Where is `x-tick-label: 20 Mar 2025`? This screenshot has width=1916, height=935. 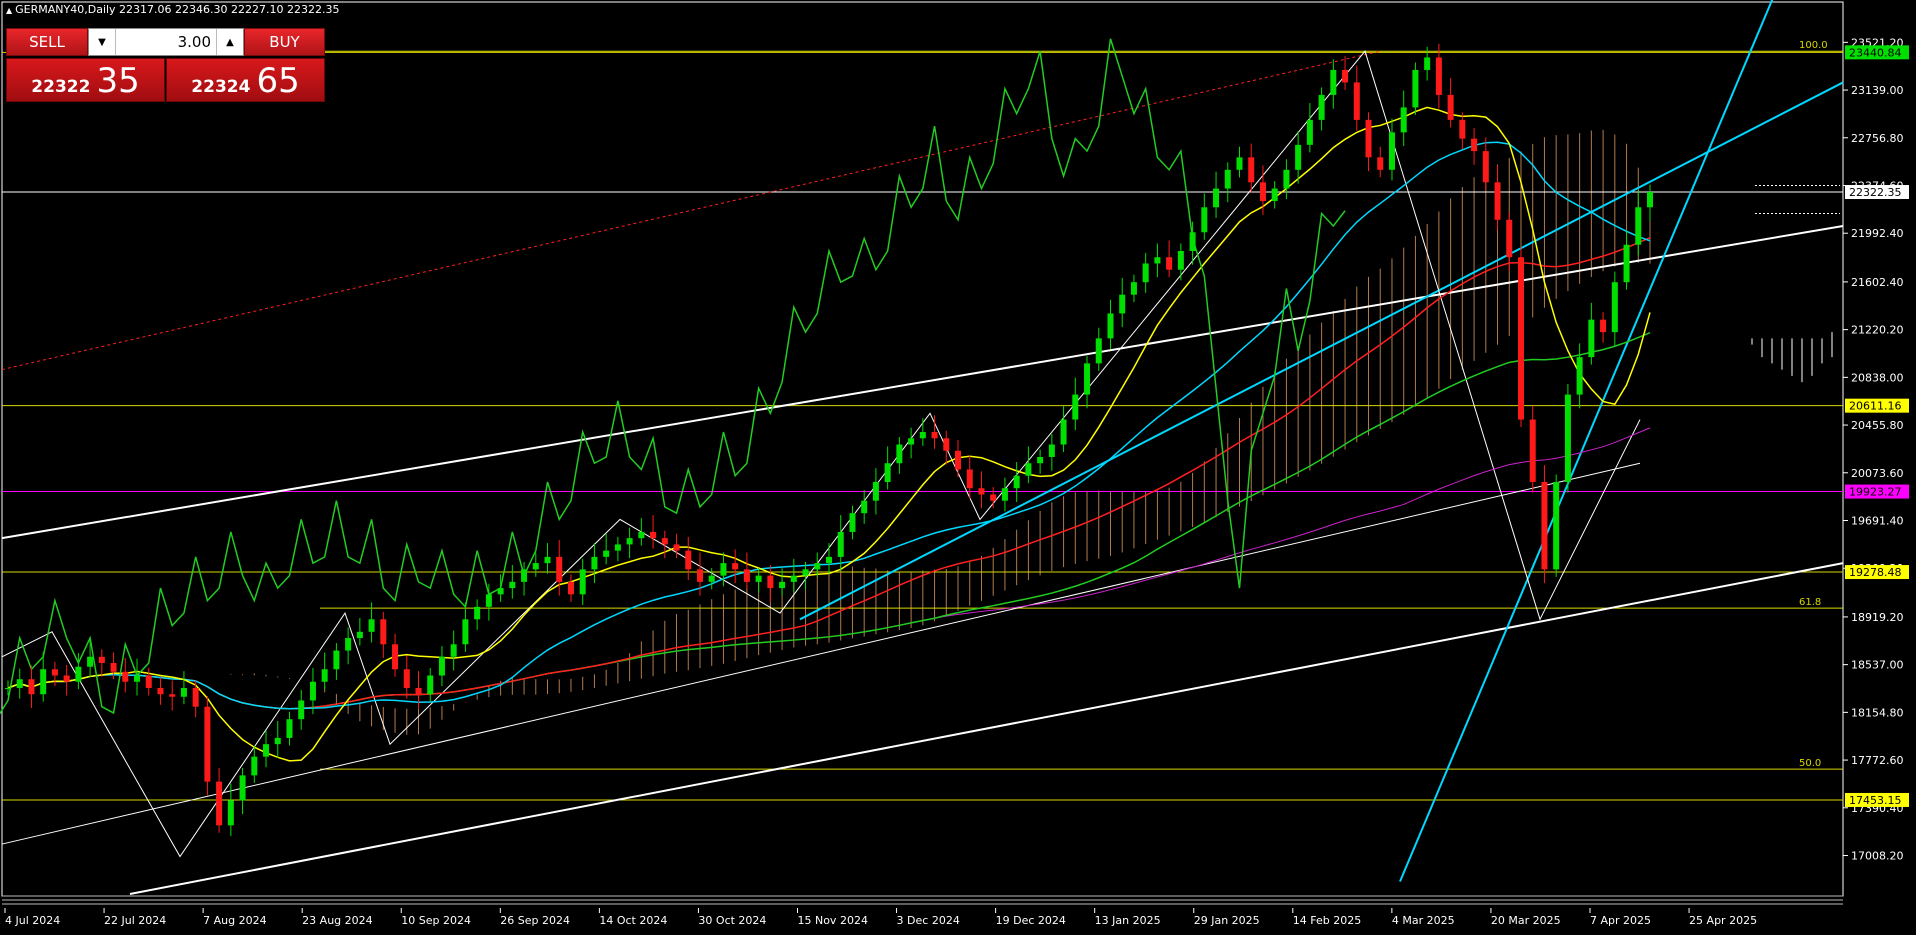
x-tick-label: 20 Mar 2025 is located at coordinates (1526, 920).